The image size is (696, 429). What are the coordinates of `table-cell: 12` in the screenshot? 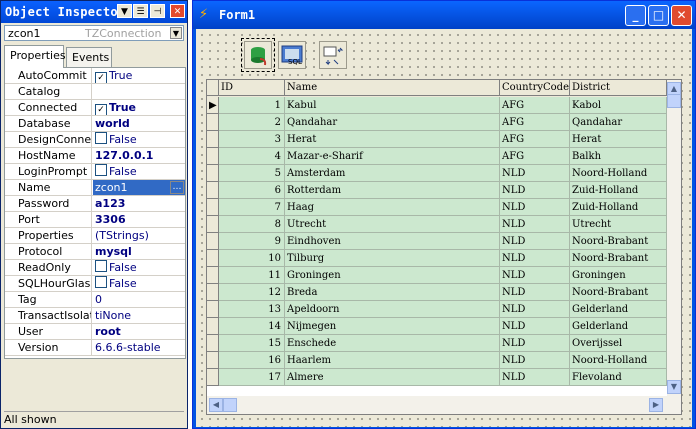 It's located at (252, 292).